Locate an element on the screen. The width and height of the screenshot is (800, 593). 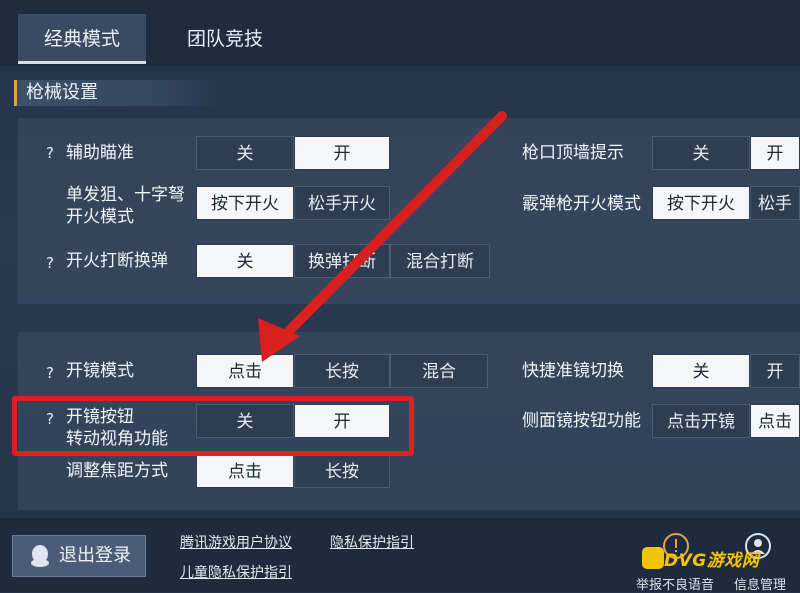
side-scope-label: 侧面镜按钮功能 is located at coordinates (581, 421).